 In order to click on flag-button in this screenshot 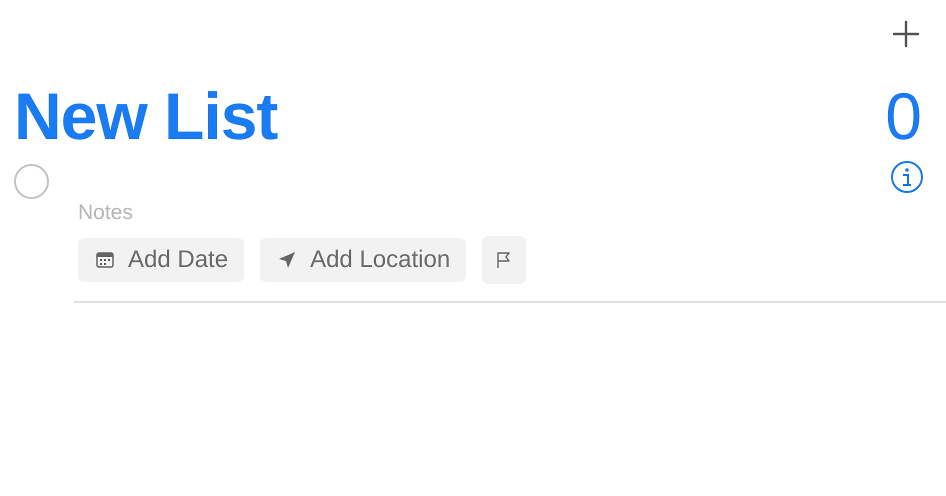, I will do `click(504, 260)`.